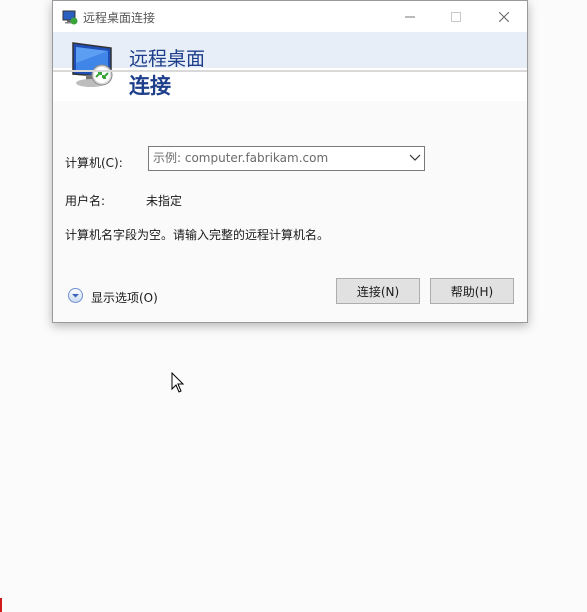 The width and height of the screenshot is (587, 612). I want to click on validation-message: 计算机名字段为空。请输入完整的远程计算机名。, so click(197, 235).